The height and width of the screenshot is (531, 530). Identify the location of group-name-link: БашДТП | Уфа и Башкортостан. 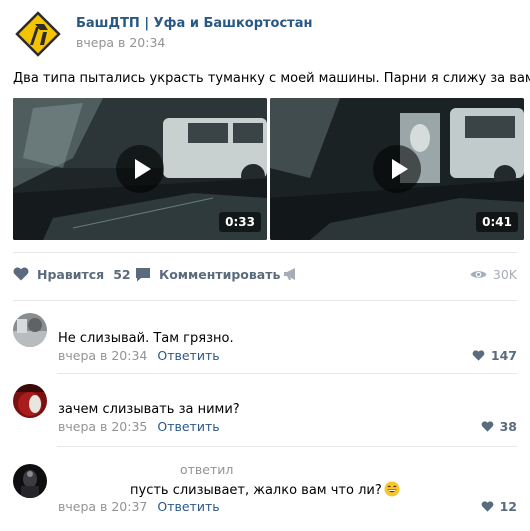
(194, 23).